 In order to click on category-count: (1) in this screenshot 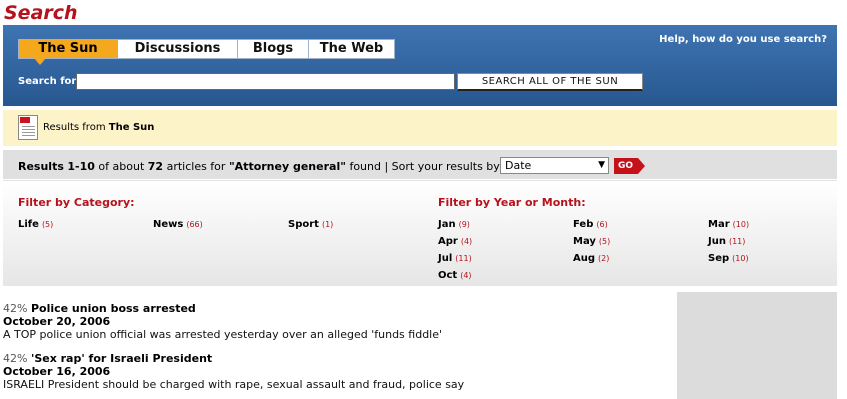, I will do `click(327, 224)`.